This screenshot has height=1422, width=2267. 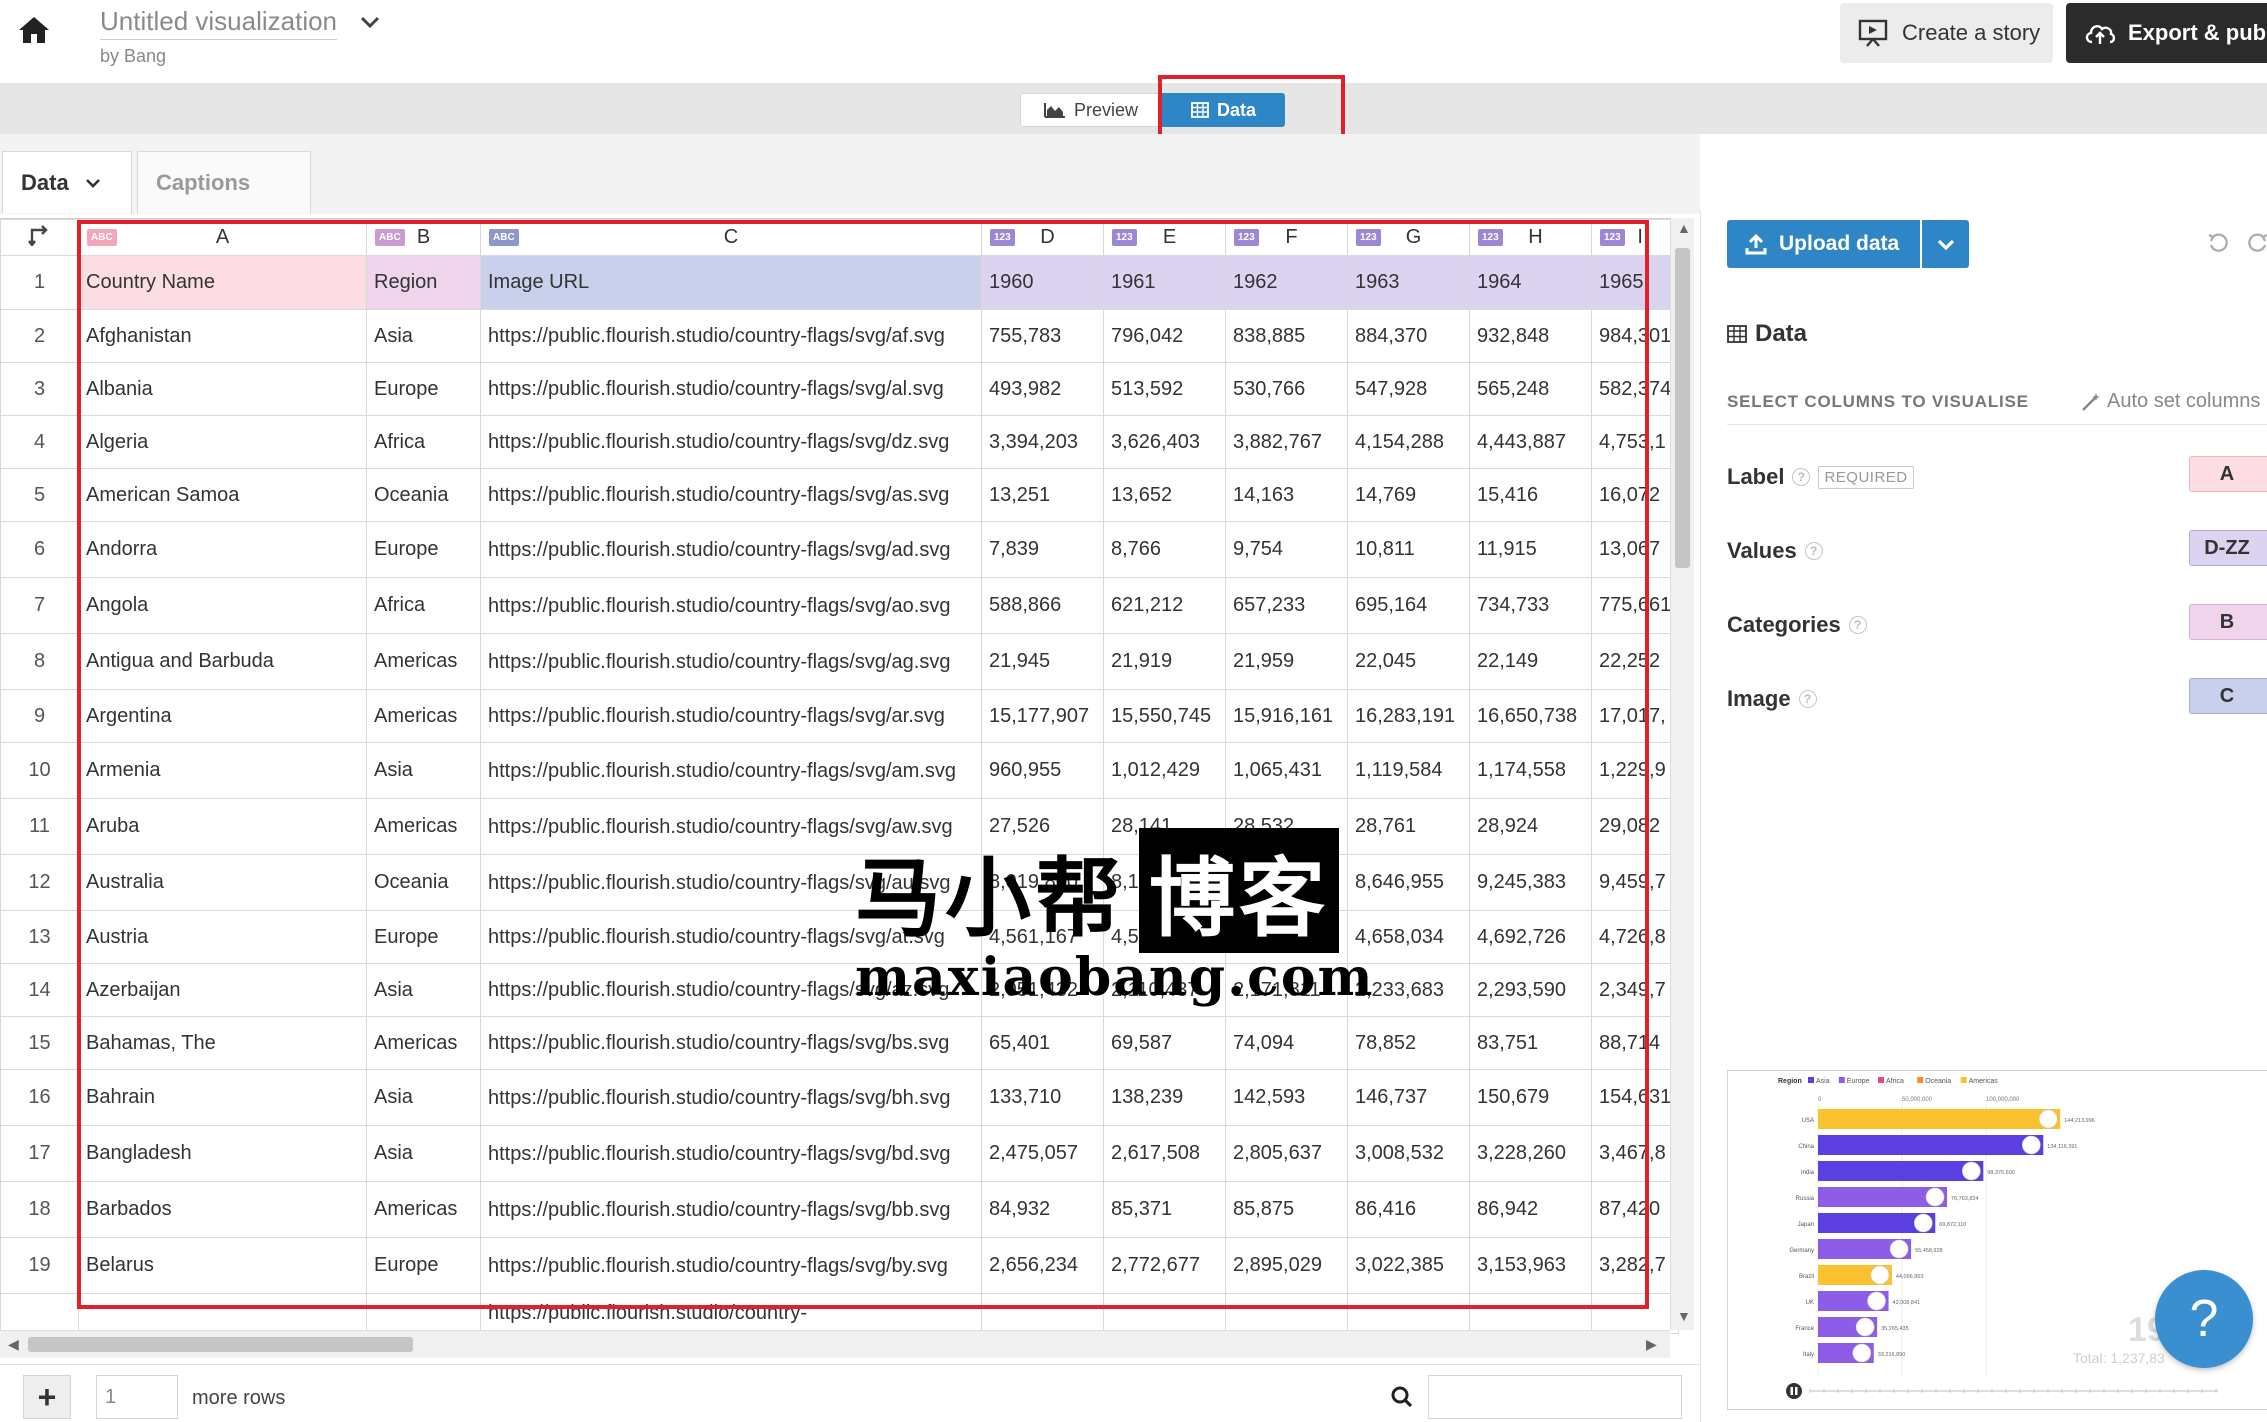 I want to click on row-number: 13, so click(x=39, y=937).